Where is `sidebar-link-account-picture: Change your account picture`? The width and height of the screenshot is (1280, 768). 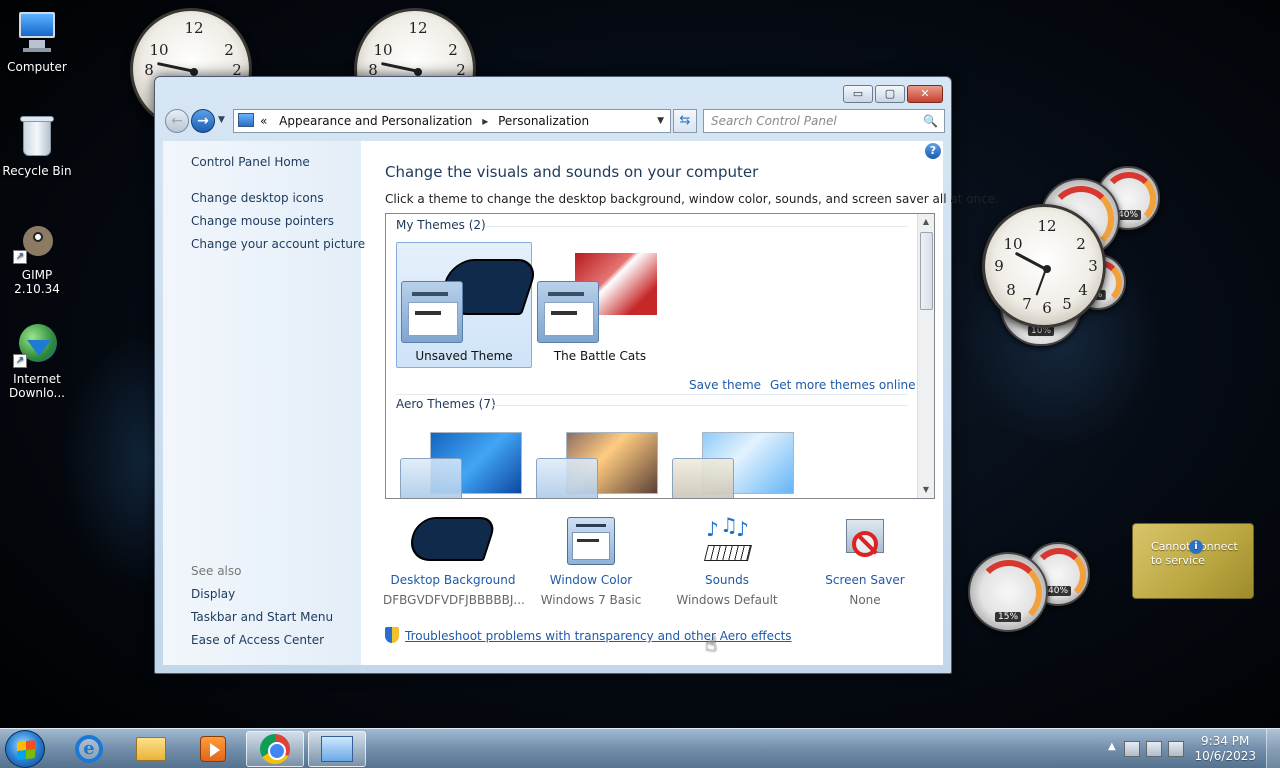
sidebar-link-account-picture: Change your account picture is located at coordinates (278, 244).